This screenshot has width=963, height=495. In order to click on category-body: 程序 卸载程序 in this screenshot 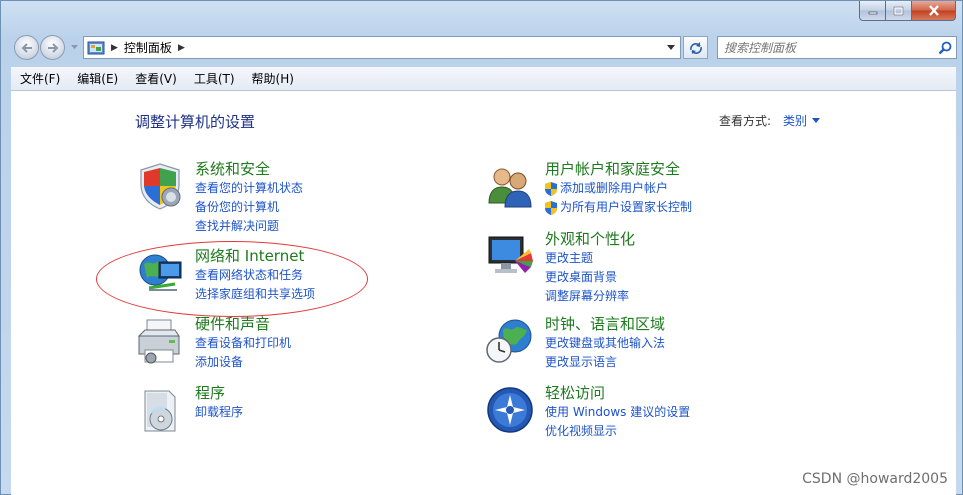, I will do `click(219, 402)`.